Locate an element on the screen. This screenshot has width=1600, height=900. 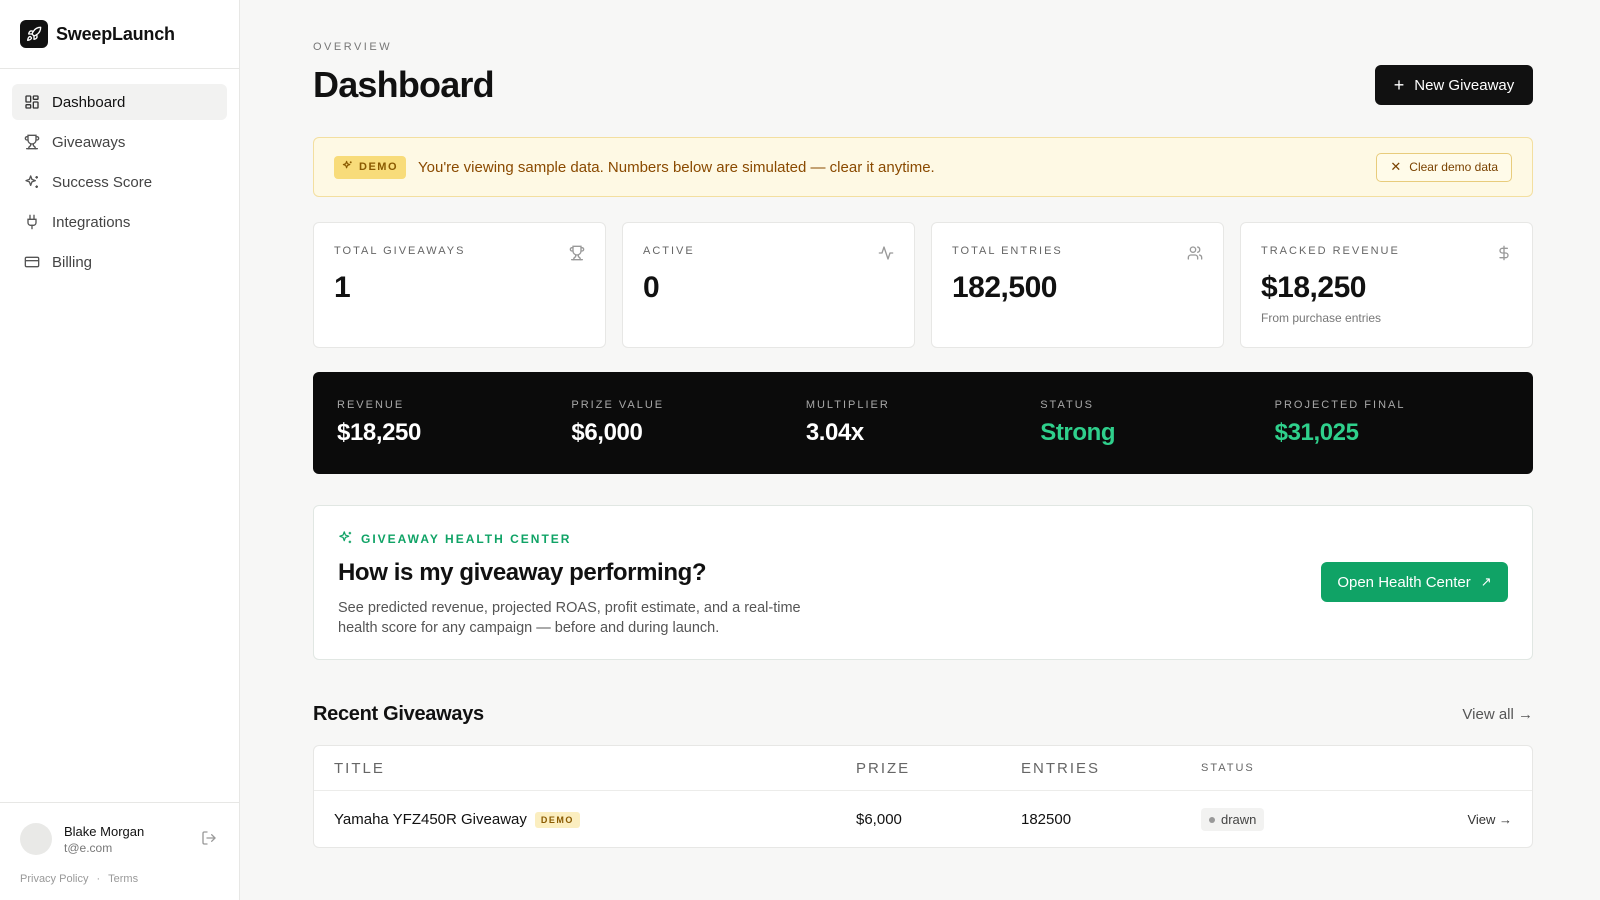
stat-card-total-giveaways: TOTAL GIVEAWAYS 1 is located at coordinates (459, 285).